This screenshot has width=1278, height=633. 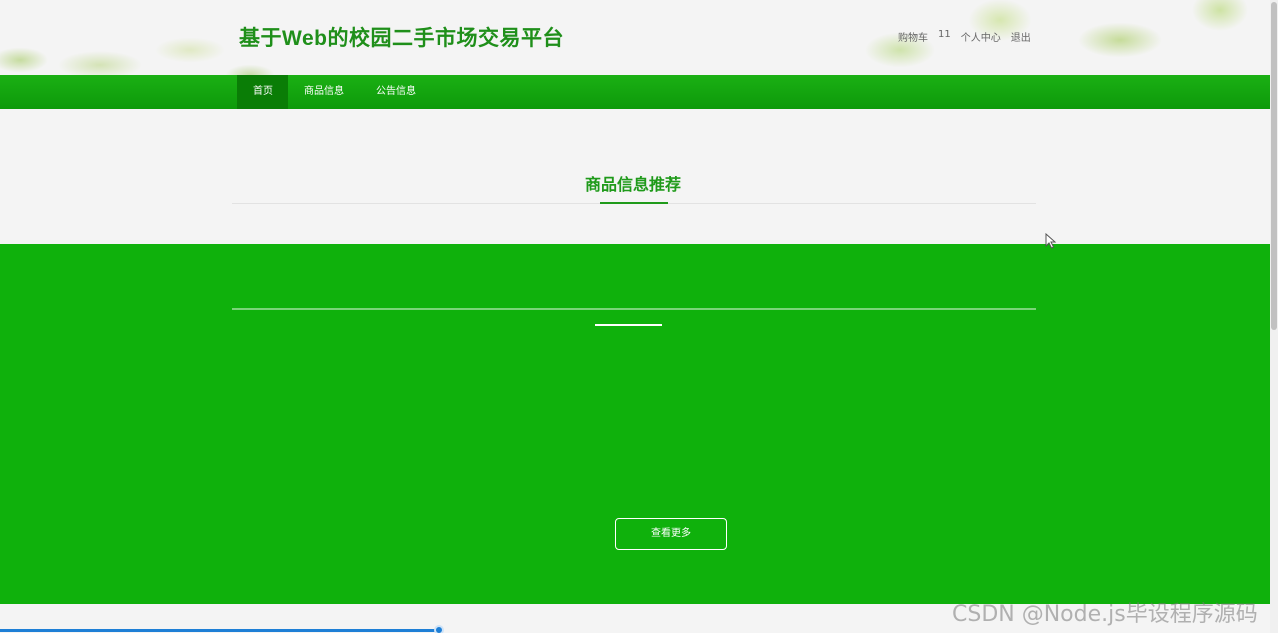 I want to click on progress-fill, so click(x=219, y=630).